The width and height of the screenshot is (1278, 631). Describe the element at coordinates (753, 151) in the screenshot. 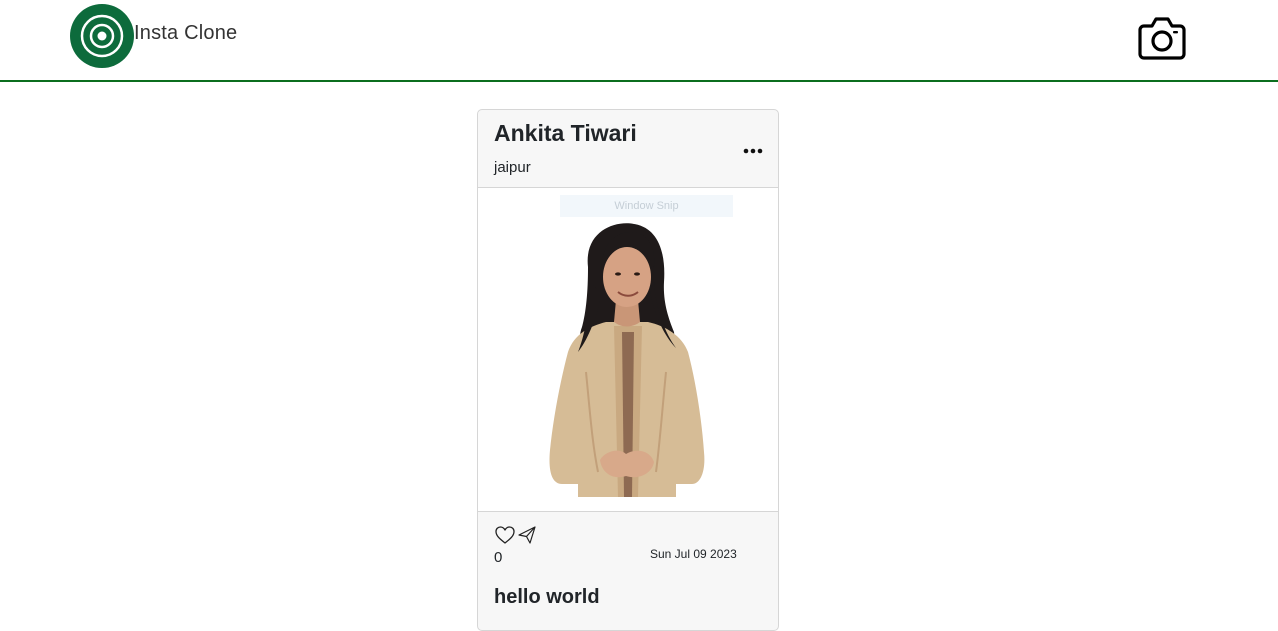

I see `three-dots-icon` at that location.